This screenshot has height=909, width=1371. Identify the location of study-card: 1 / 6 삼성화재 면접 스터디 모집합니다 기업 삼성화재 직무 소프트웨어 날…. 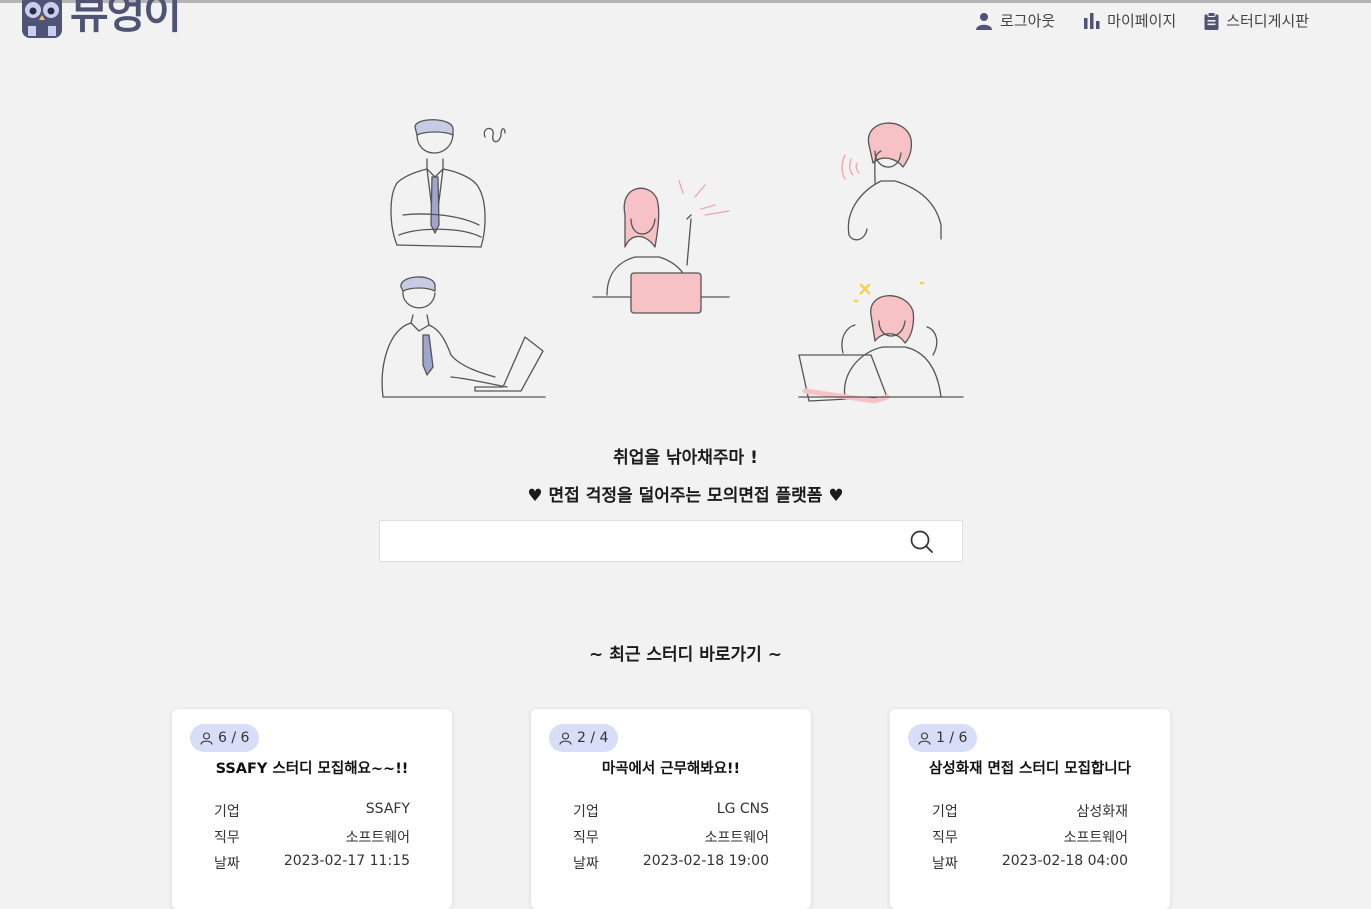
(1030, 809).